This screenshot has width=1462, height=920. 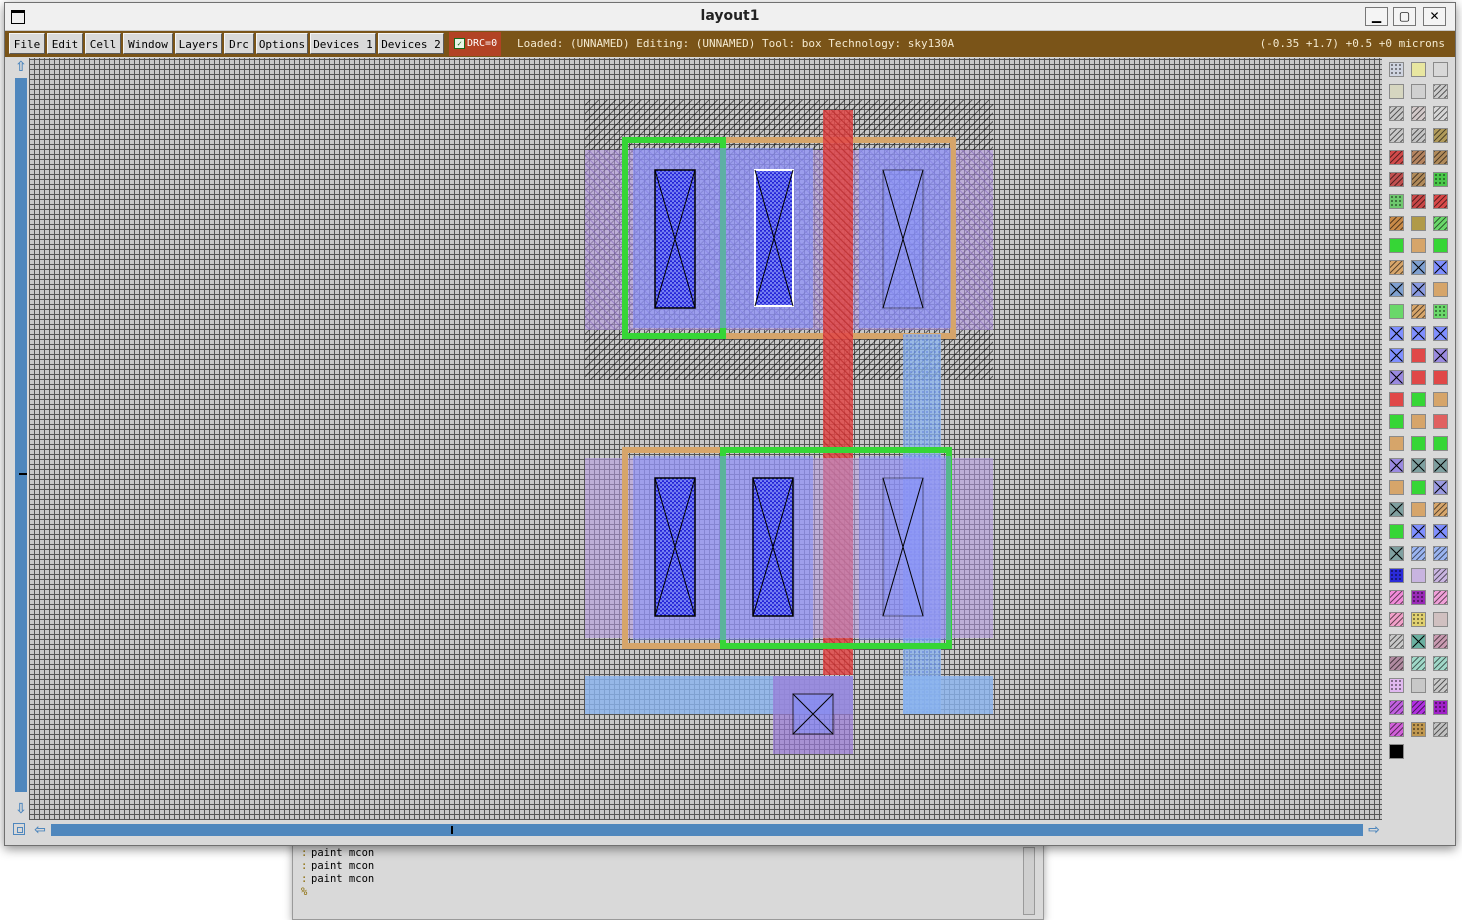 I want to click on title-bar: layout1 ▁ ▢ ✕, so click(x=730, y=17).